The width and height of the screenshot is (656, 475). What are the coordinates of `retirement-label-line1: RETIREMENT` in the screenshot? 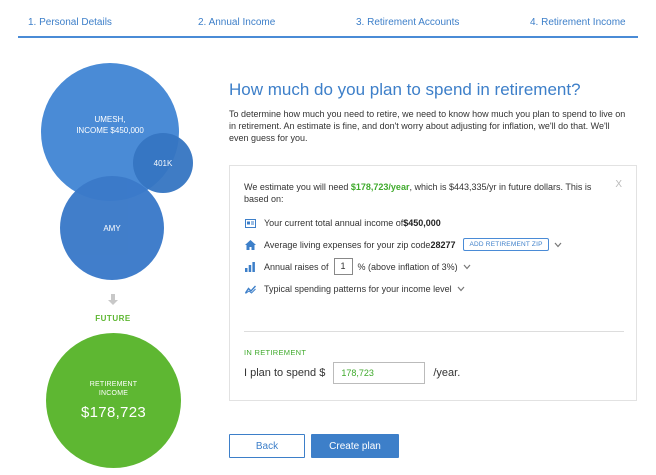 It's located at (113, 384).